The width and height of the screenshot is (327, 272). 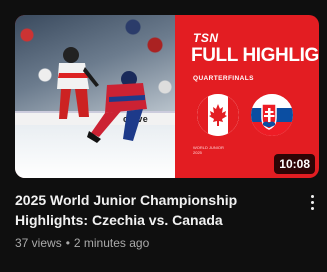 What do you see at coordinates (223, 78) in the screenshot?
I see `round-text: QUARTERFINALS` at bounding box center [223, 78].